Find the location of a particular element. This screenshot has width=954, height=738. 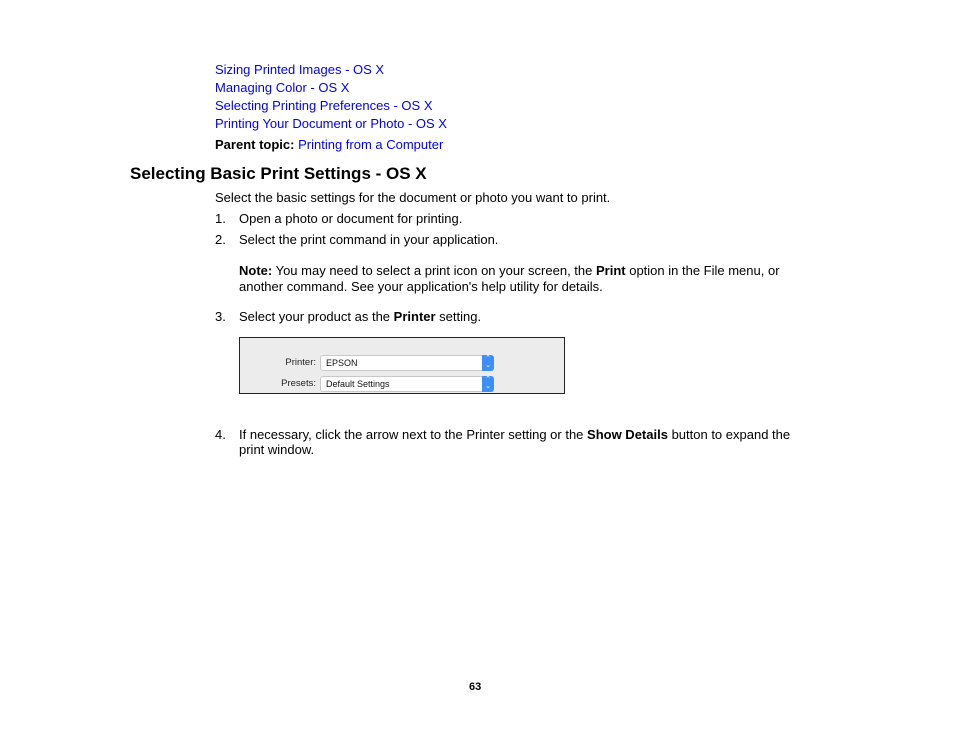

link-selecting-printing-preferences: Selecting Printing Preferences - OS X is located at coordinates (324, 106).